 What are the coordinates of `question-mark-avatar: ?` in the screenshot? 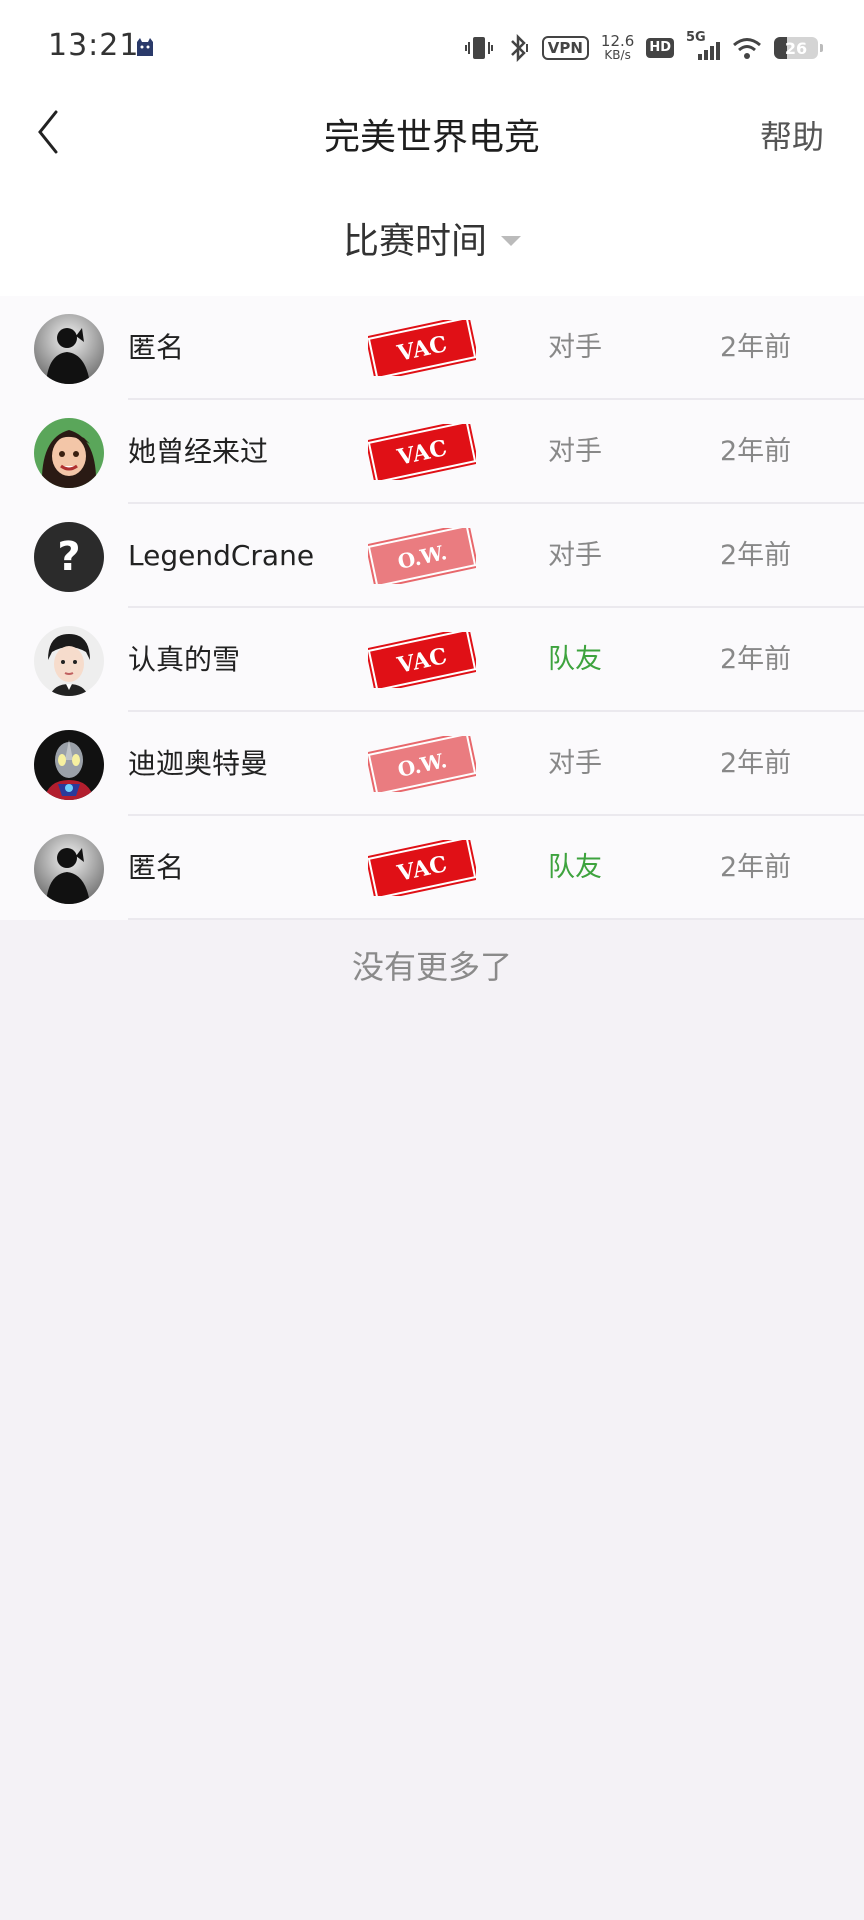 It's located at (69, 557).